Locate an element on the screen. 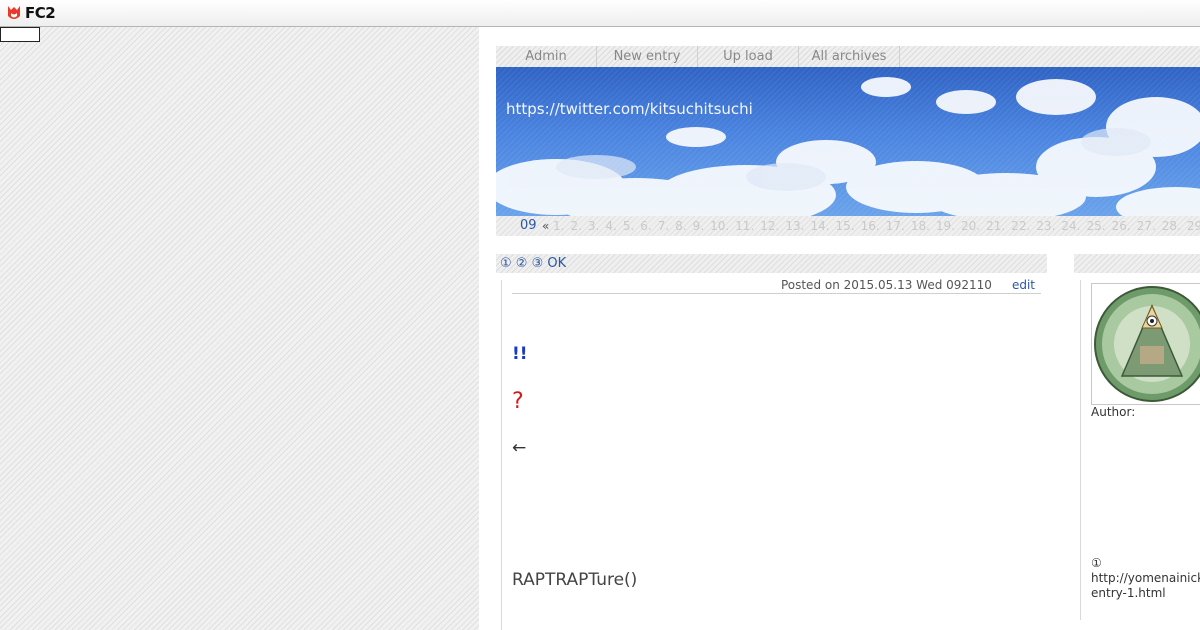  entry-left-border is located at coordinates (501, 455).